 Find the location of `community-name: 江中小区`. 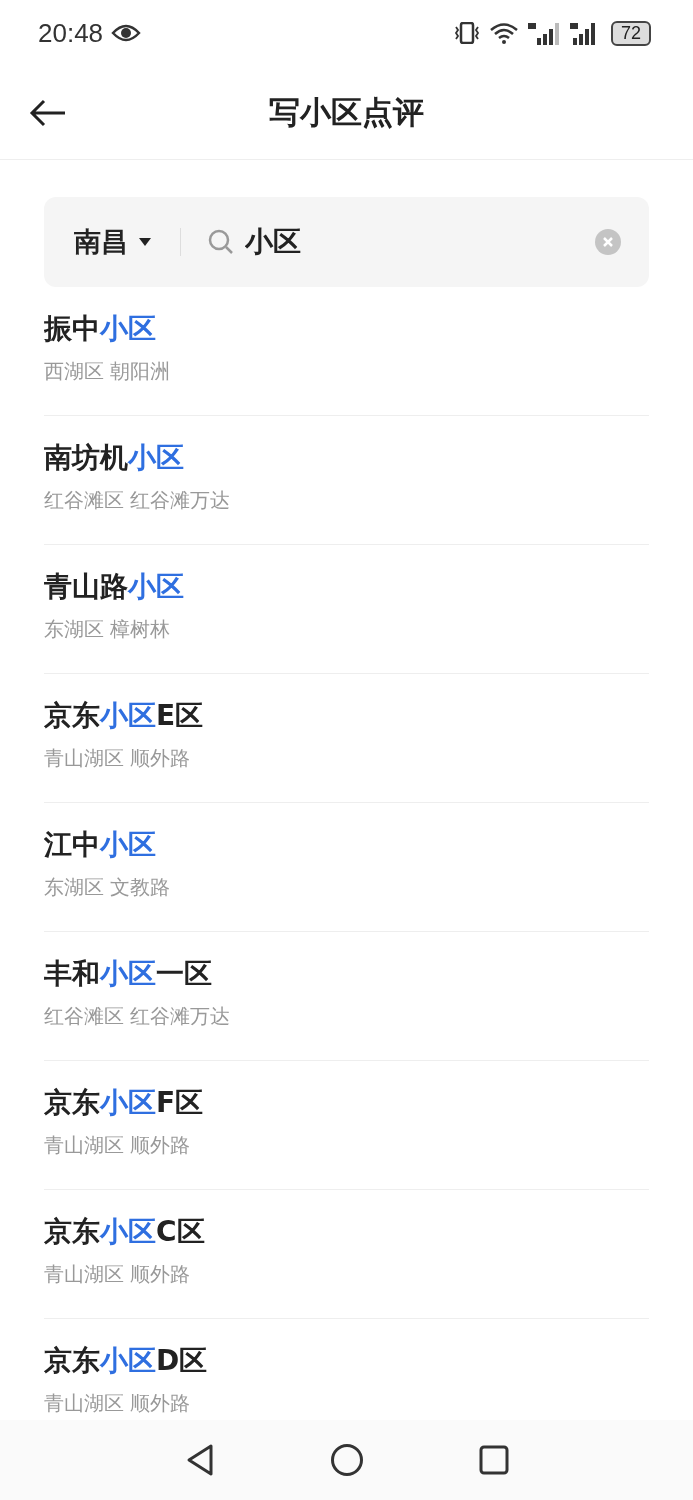

community-name: 江中小区 is located at coordinates (100, 845).